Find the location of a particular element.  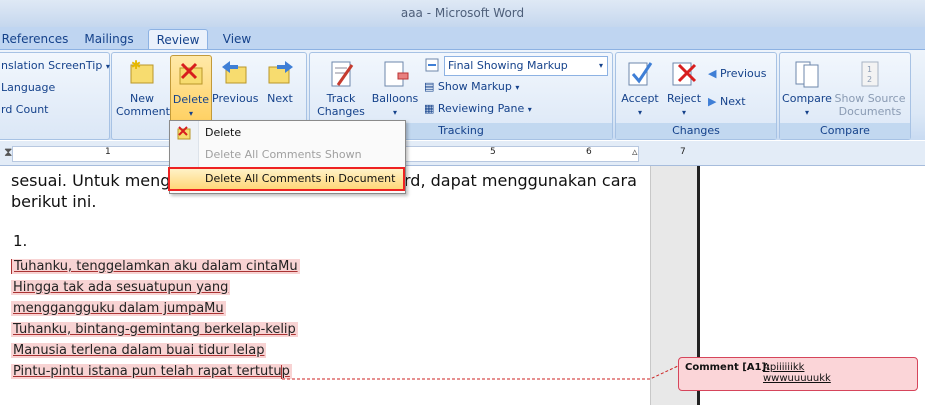

comment-balloon: Comment [A1]: Apiiiiiikk wwwuuuuukk is located at coordinates (798, 374).